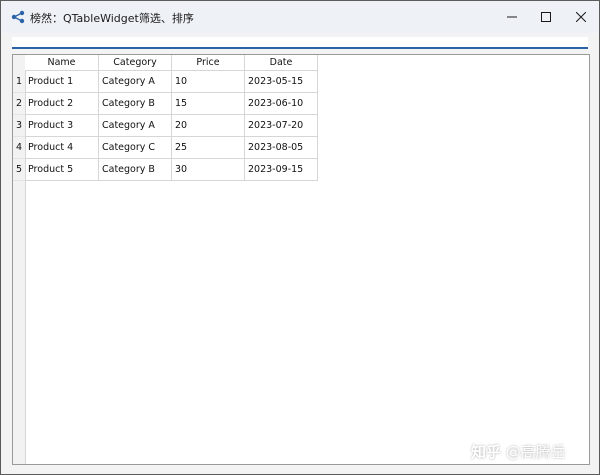 This screenshot has height=475, width=600. What do you see at coordinates (62, 170) in the screenshot?
I see `table-cell-name: Product 5` at bounding box center [62, 170].